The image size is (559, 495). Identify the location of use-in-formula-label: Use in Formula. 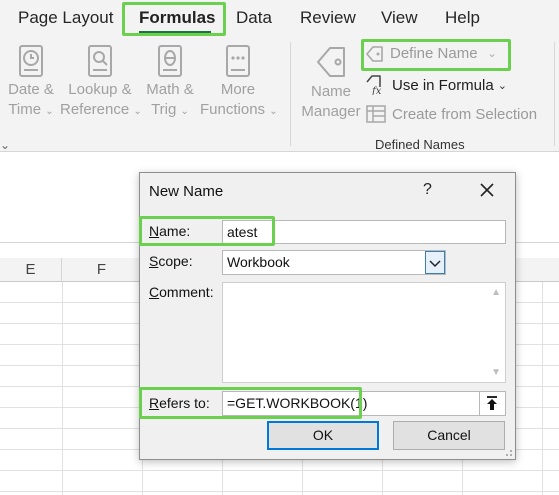
(443, 85).